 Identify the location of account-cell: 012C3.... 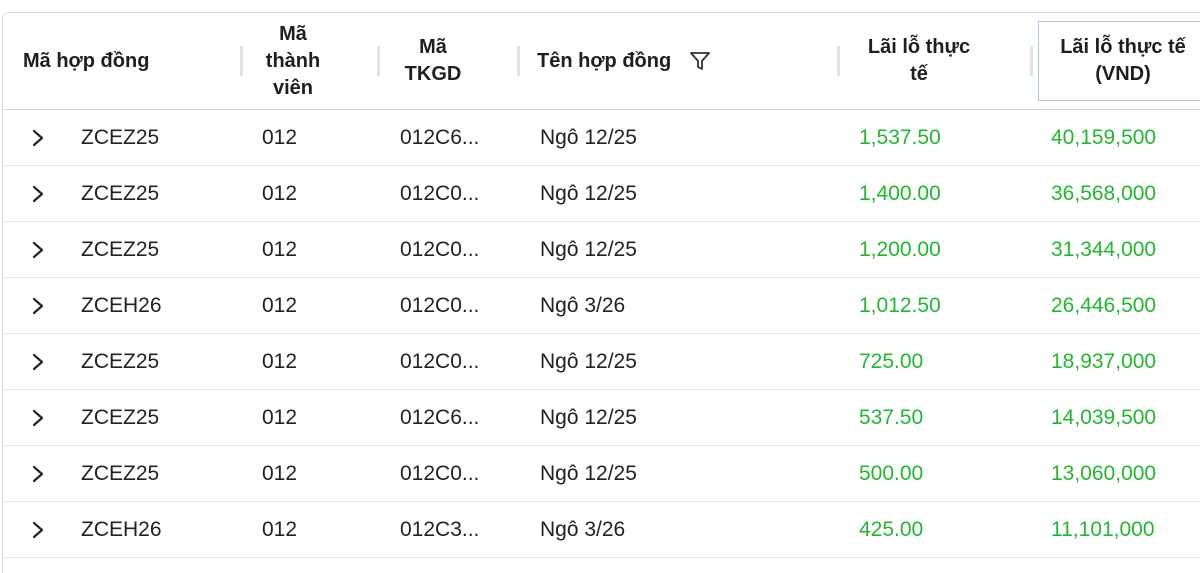
(440, 529).